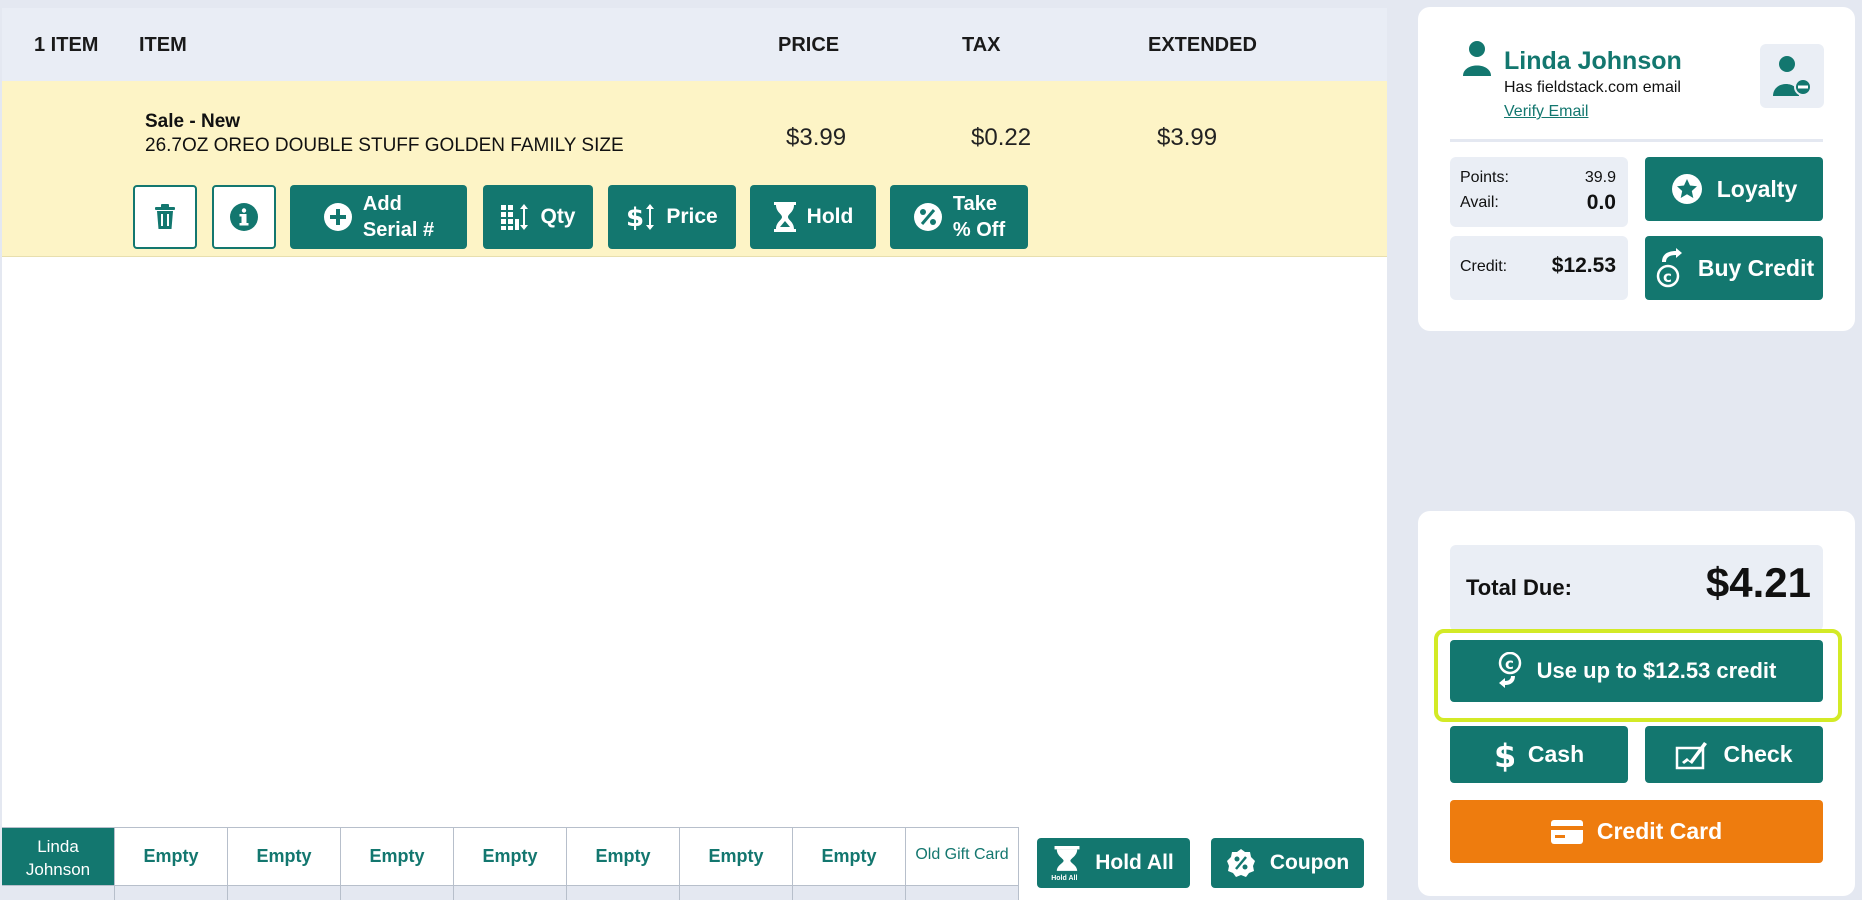 The width and height of the screenshot is (1862, 900). I want to click on info-icon, so click(244, 217).